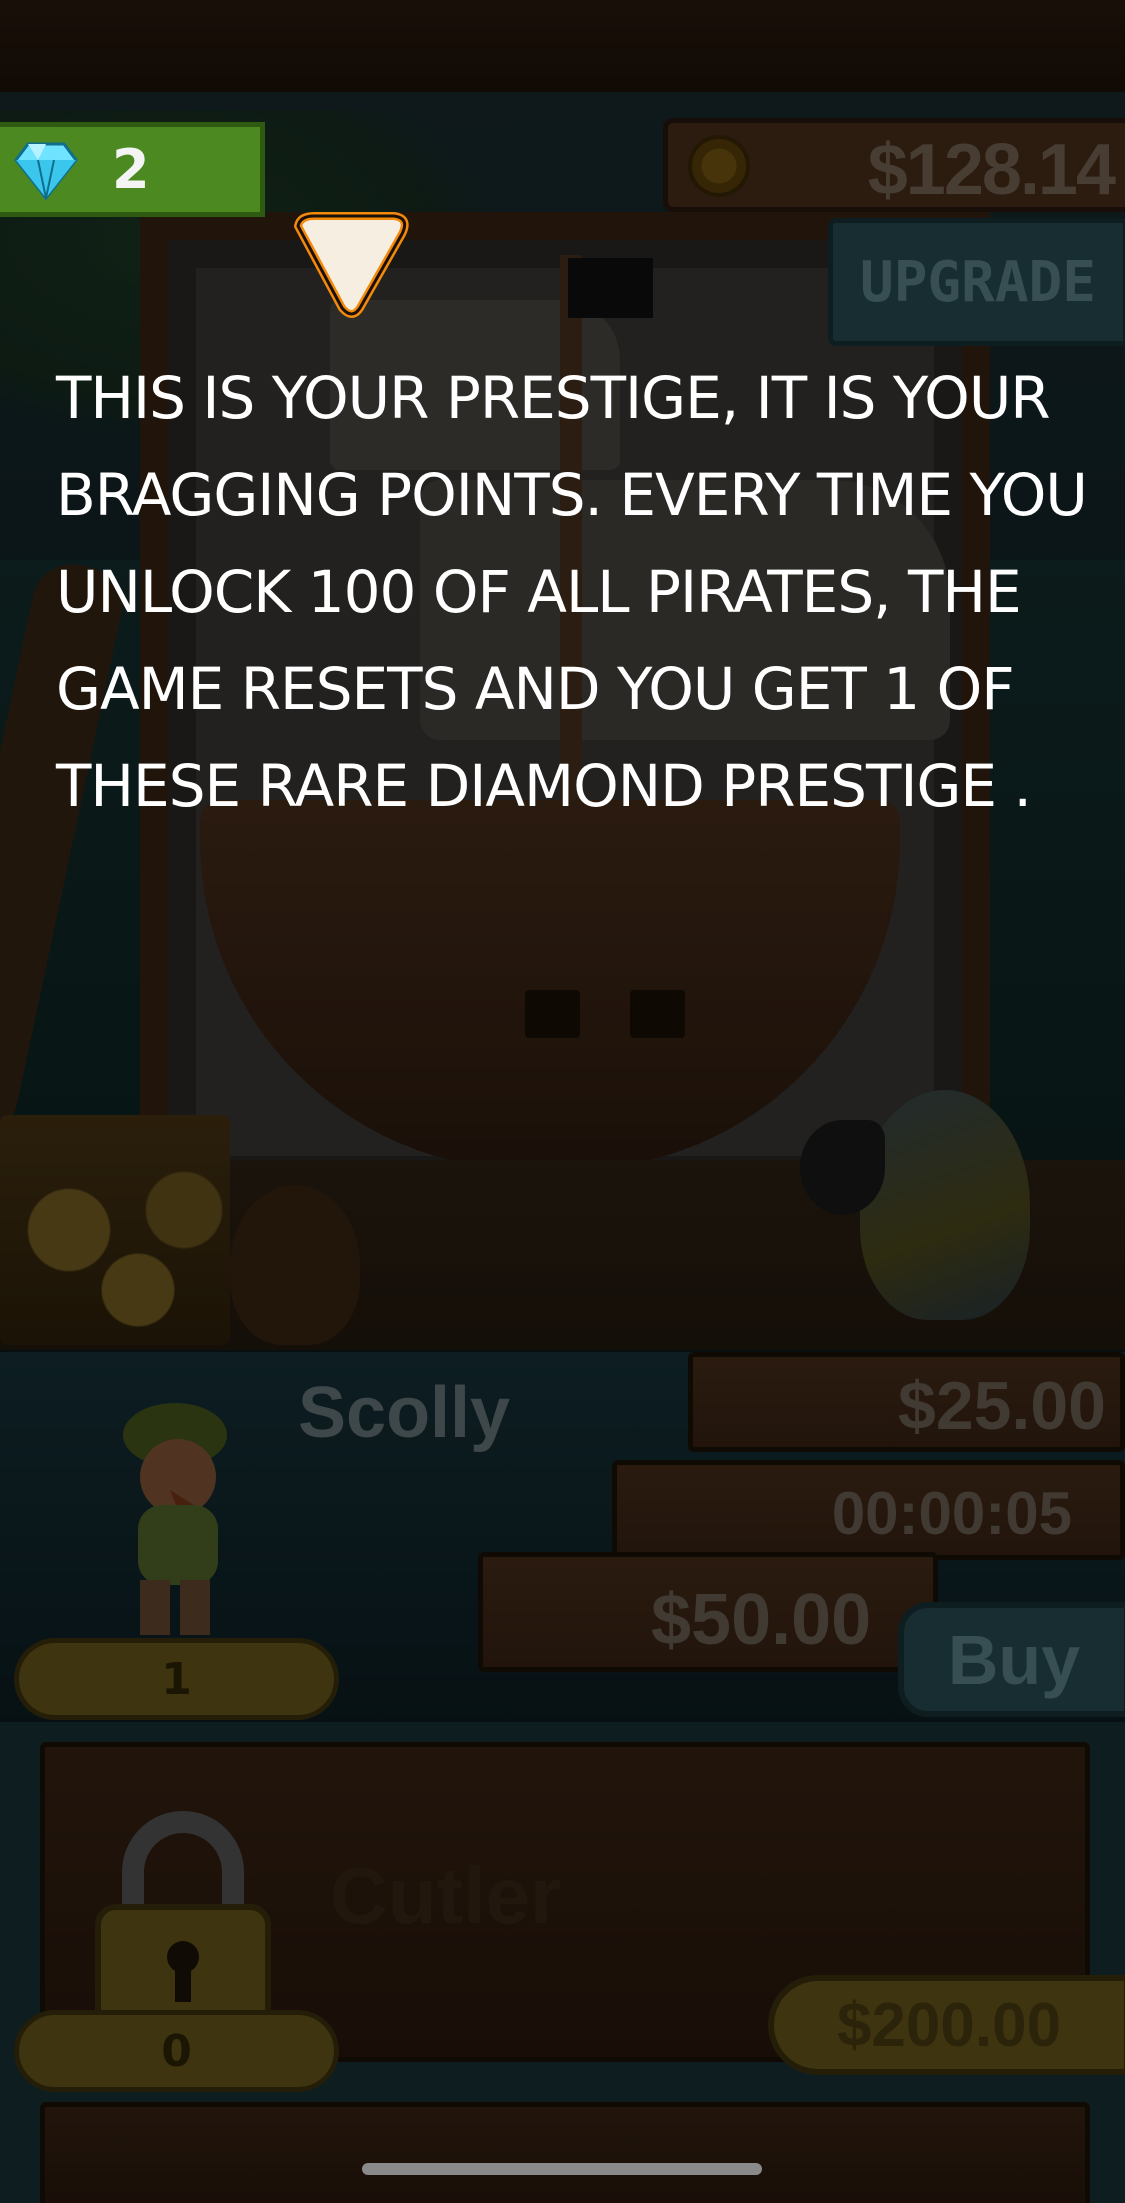 This screenshot has height=2203, width=1125. What do you see at coordinates (351, 265) in the screenshot?
I see `tutorial-arrow-icon` at bounding box center [351, 265].